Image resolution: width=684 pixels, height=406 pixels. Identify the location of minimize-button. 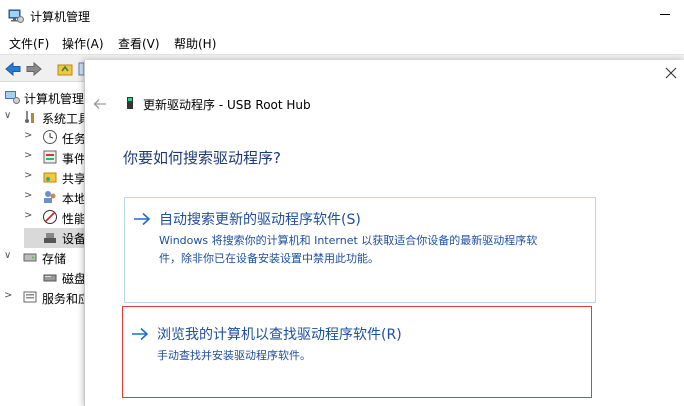
(665, 13).